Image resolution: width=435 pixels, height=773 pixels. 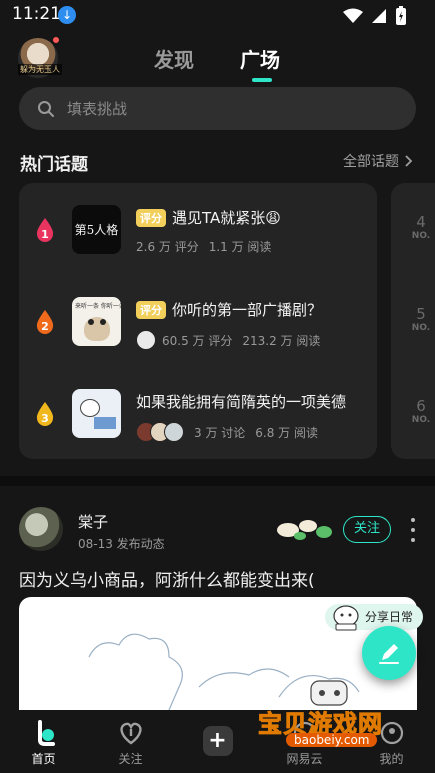 I want to click on svg-text: 1, so click(x=45, y=234).